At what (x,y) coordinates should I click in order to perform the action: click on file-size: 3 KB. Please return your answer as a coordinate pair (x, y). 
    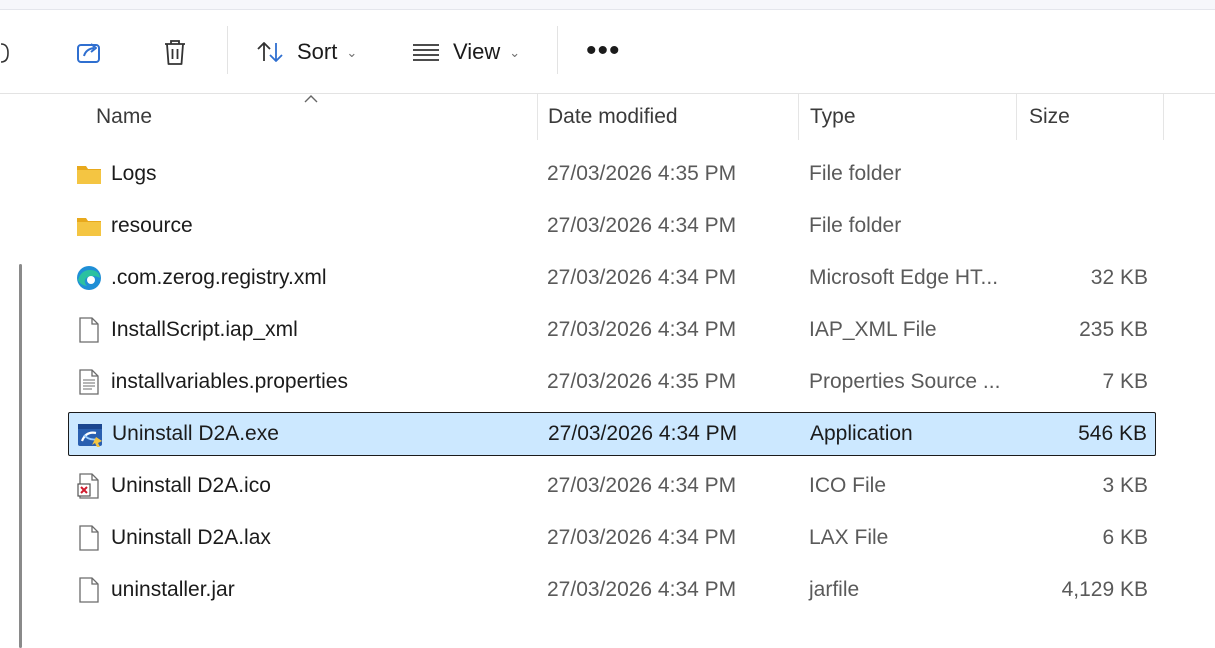
    Looking at the image, I should click on (1125, 485).